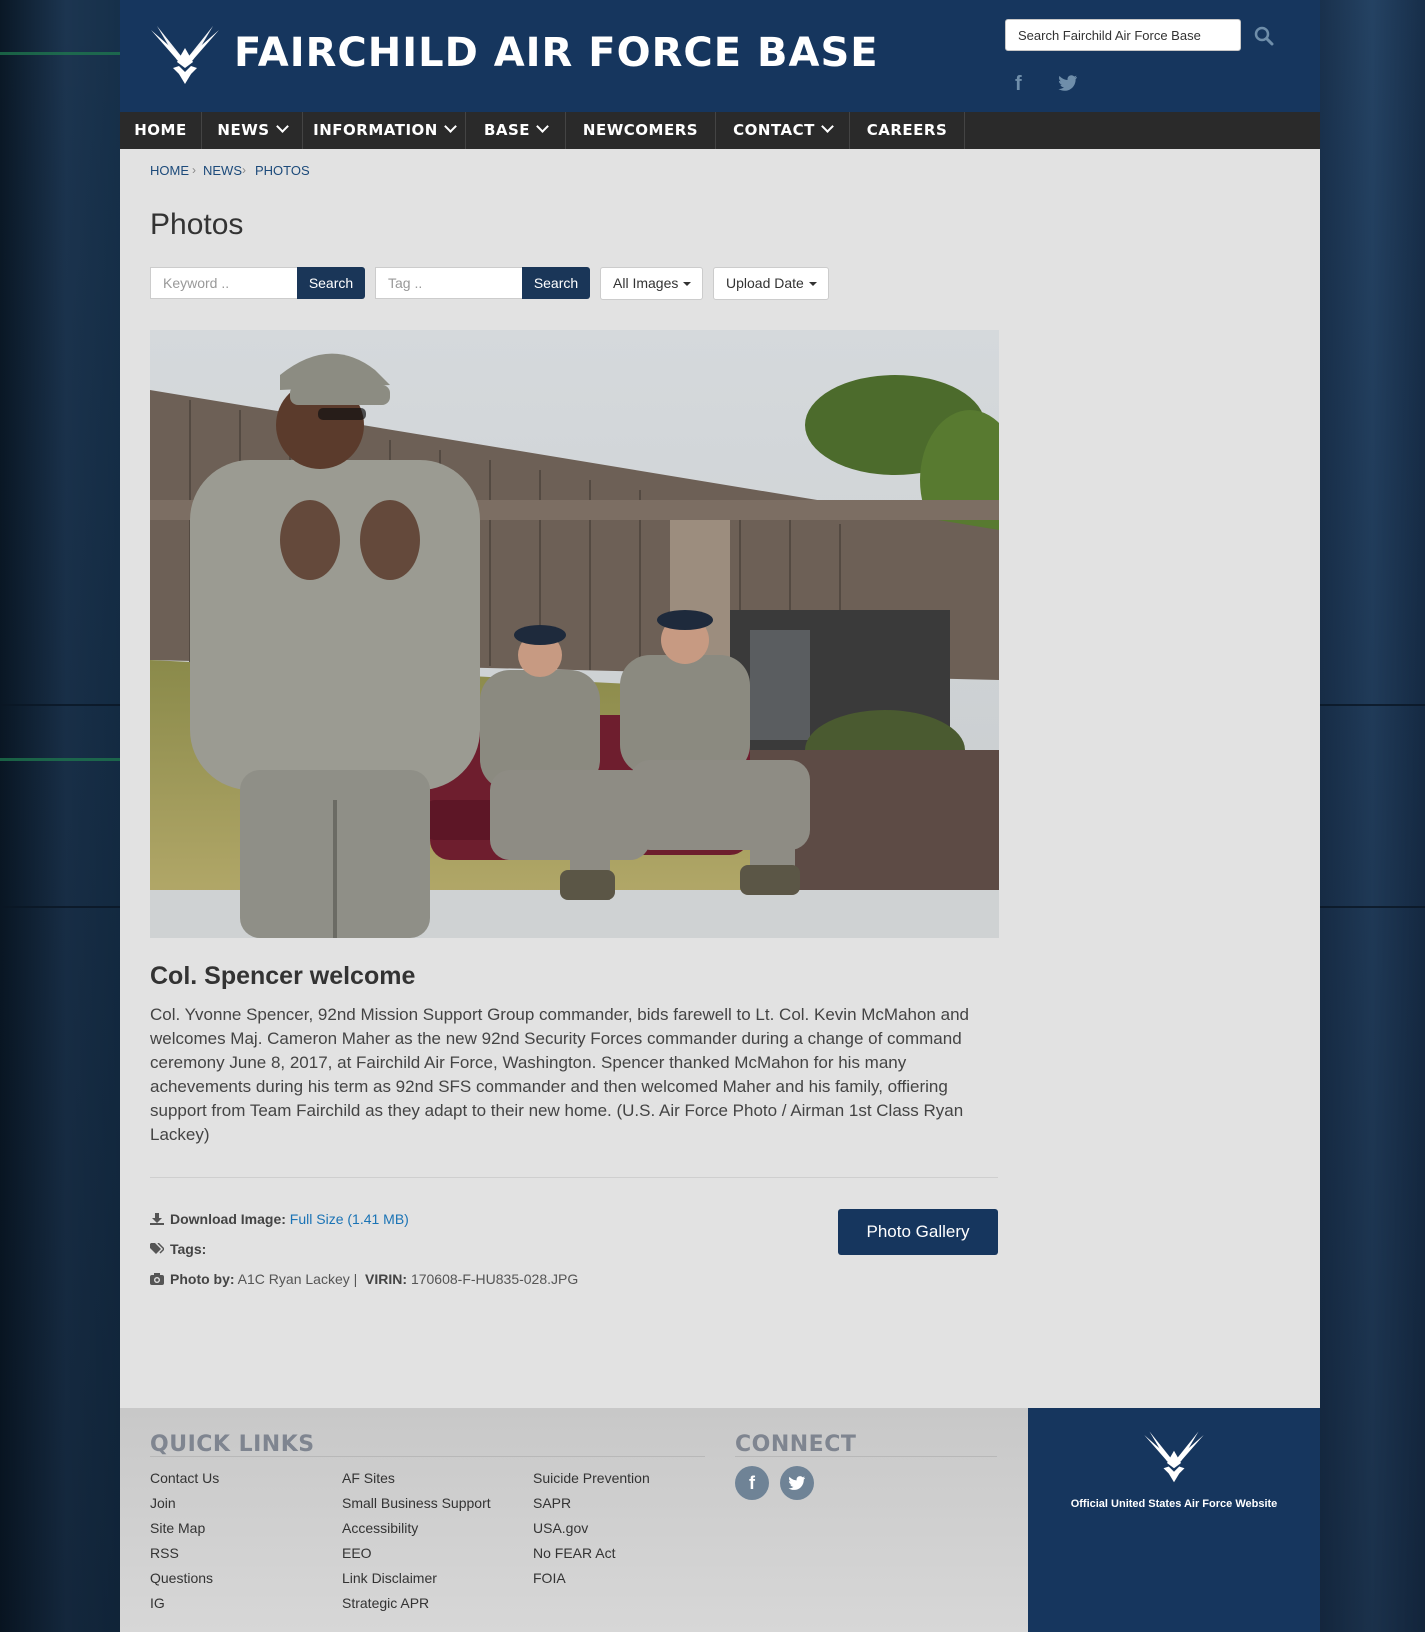 This screenshot has width=1425, height=1632. Describe the element at coordinates (384, 130) in the screenshot. I see `nav-information: INFORMATION` at that location.